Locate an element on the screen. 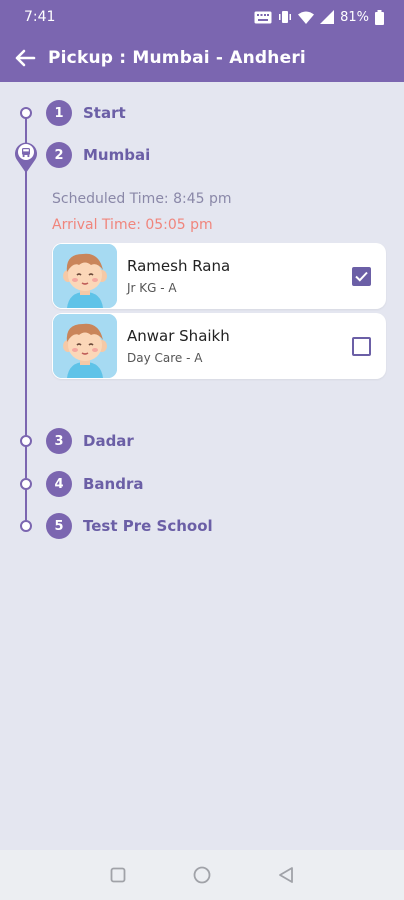 This screenshot has width=404, height=900. battery-percent: 81% is located at coordinates (354, 17).